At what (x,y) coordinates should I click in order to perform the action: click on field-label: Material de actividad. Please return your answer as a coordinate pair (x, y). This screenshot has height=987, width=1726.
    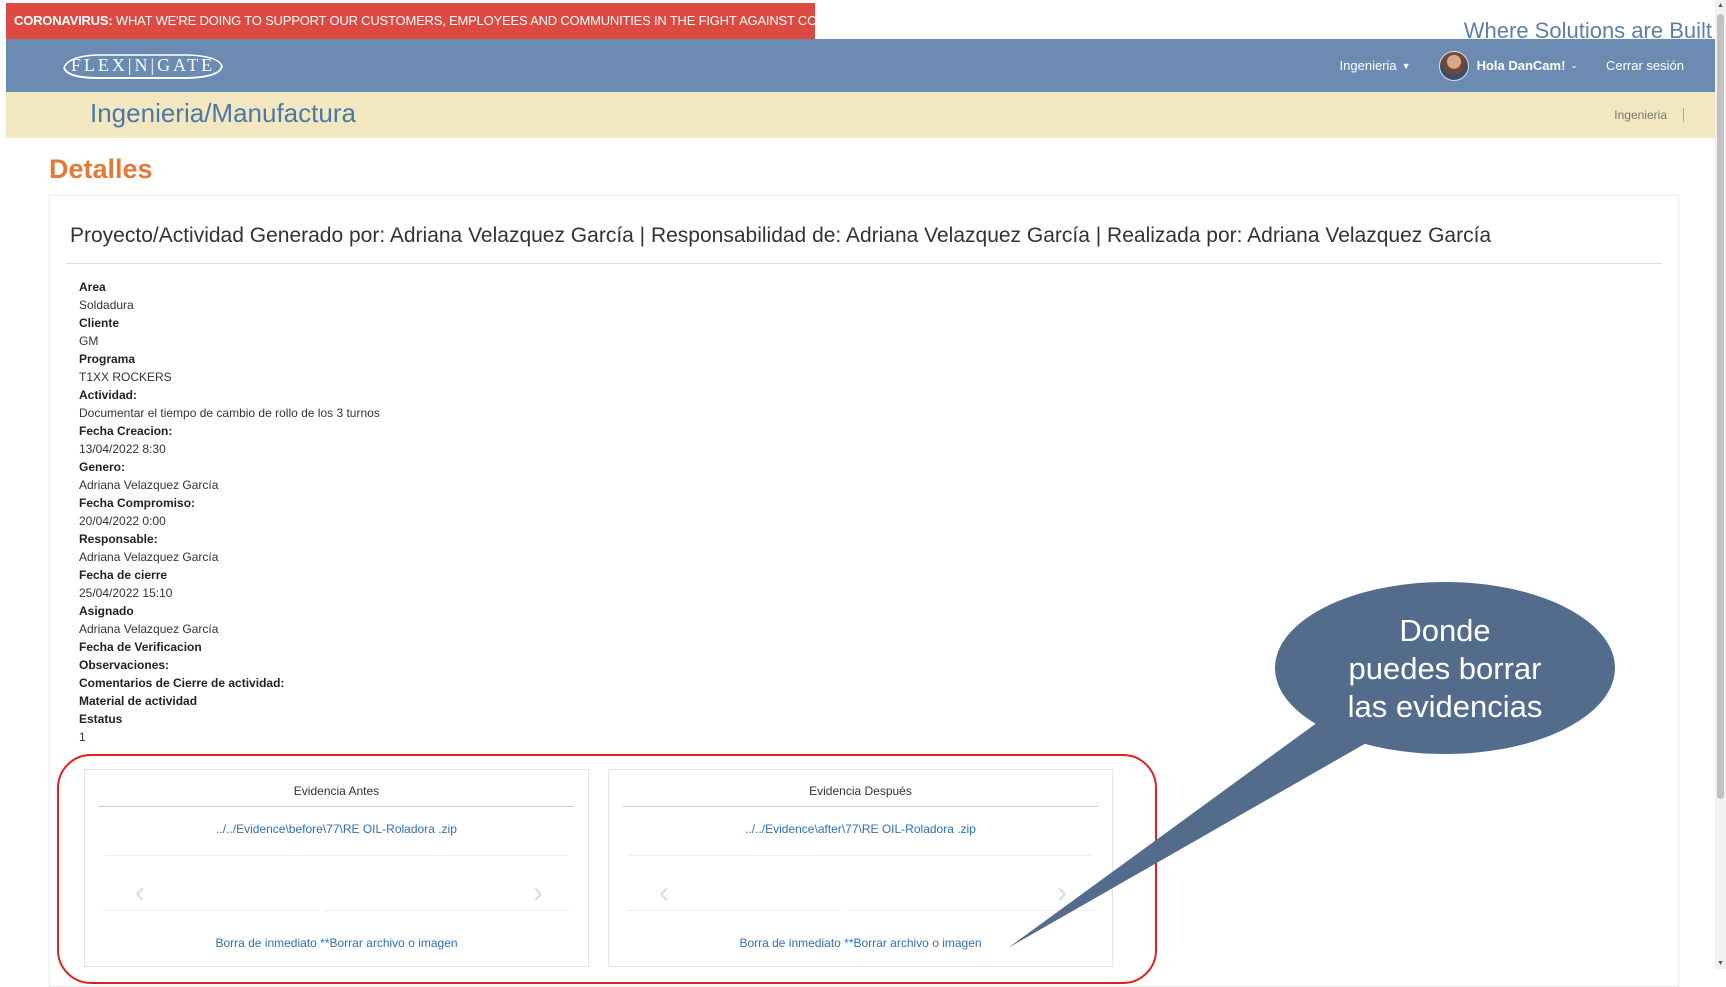
    Looking at the image, I should click on (138, 701).